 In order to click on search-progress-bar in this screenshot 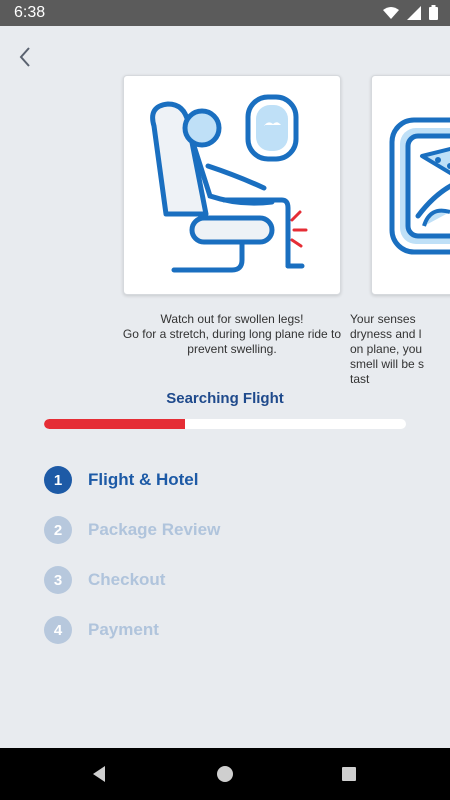, I will do `click(225, 424)`.